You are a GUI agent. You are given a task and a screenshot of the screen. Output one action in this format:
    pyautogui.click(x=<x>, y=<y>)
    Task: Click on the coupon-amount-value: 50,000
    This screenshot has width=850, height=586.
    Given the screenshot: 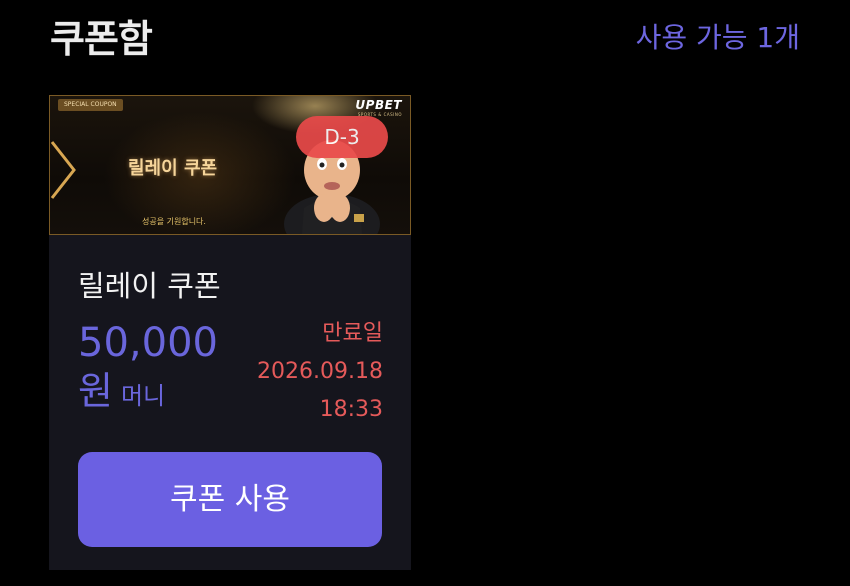 What is the action you would take?
    pyautogui.click(x=148, y=343)
    